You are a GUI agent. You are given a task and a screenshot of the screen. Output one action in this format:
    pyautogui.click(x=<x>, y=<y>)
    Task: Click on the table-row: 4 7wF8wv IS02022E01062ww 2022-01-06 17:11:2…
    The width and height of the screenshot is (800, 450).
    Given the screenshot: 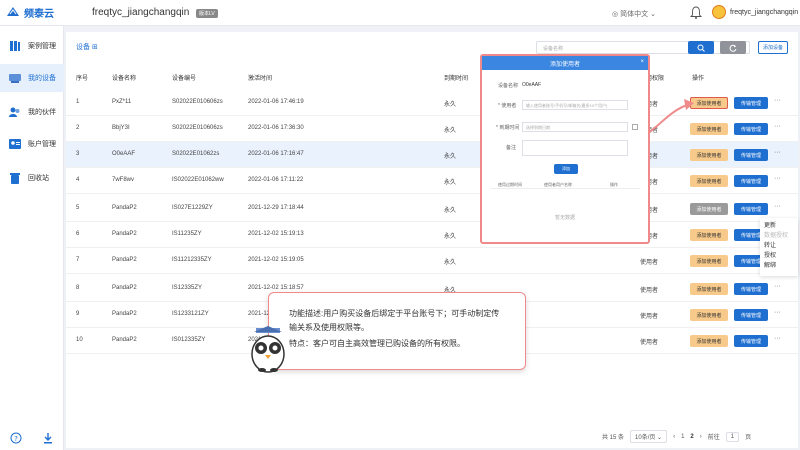 What is the action you would take?
    pyautogui.click(x=432, y=181)
    